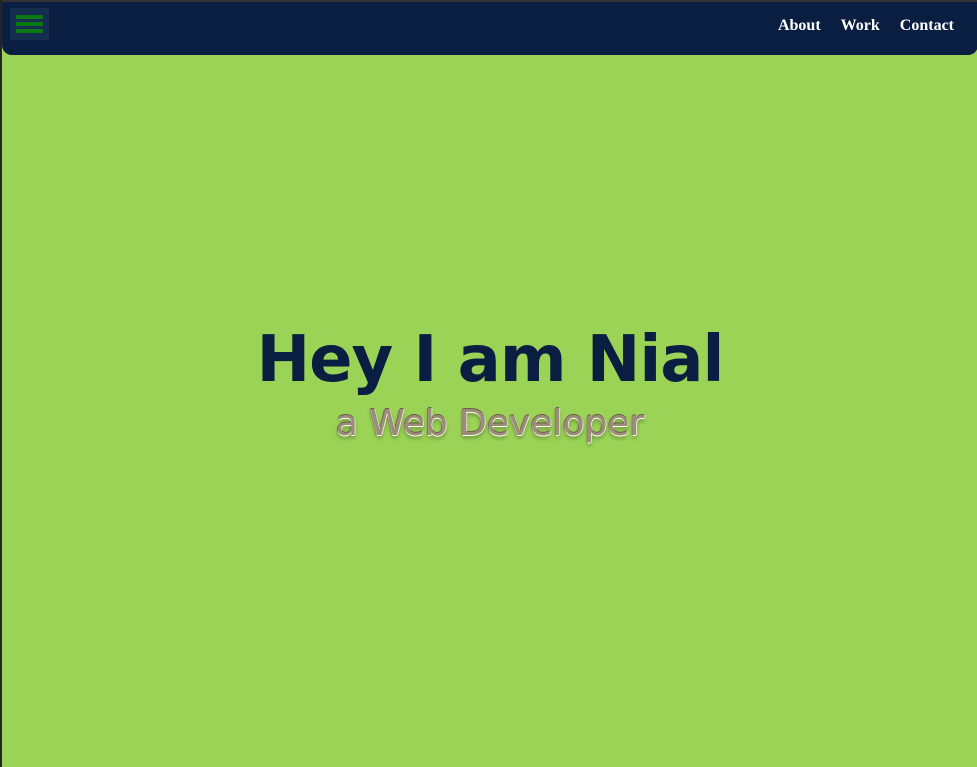 Image resolution: width=977 pixels, height=767 pixels. I want to click on nav-links: About Work Contact, so click(866, 26).